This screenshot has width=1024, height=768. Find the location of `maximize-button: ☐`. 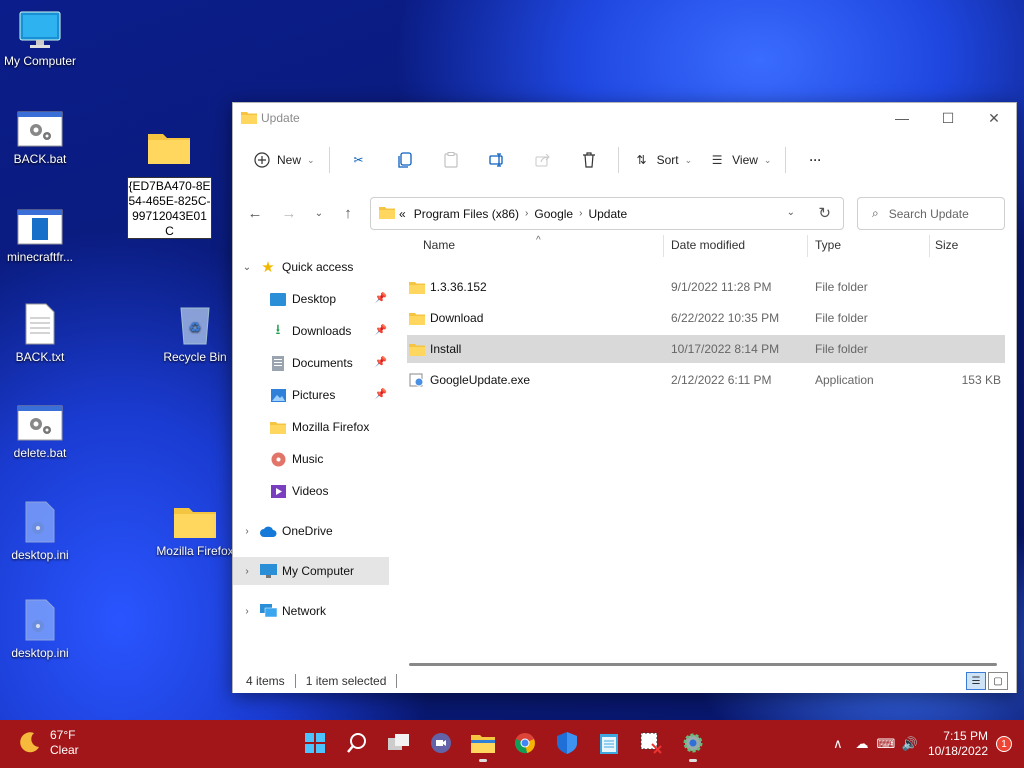

maximize-button: ☐ is located at coordinates (948, 118).